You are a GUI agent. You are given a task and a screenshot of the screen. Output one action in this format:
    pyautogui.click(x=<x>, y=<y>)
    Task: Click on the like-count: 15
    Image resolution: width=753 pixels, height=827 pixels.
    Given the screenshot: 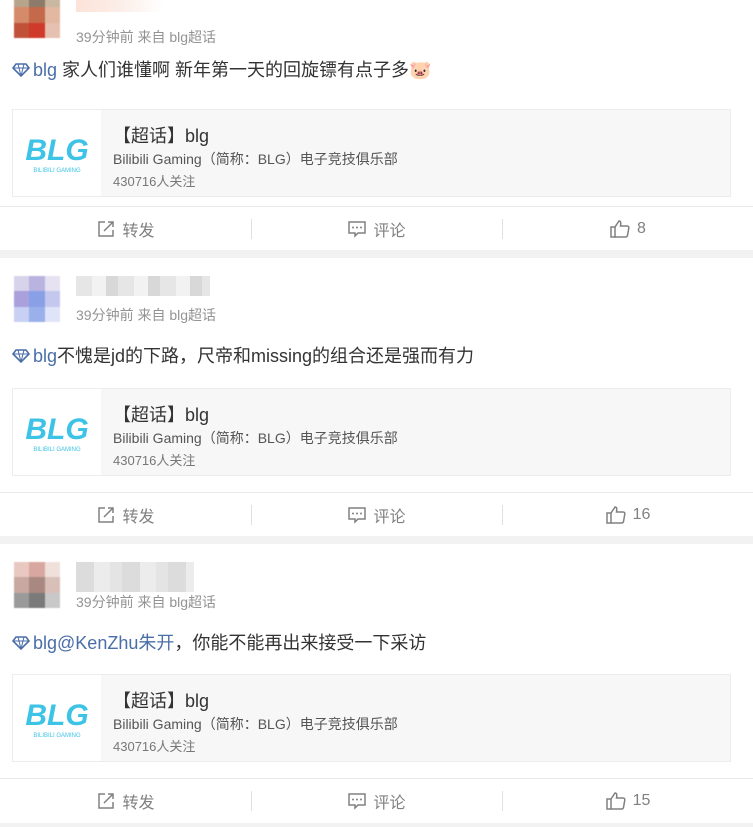 What is the action you would take?
    pyautogui.click(x=641, y=800)
    